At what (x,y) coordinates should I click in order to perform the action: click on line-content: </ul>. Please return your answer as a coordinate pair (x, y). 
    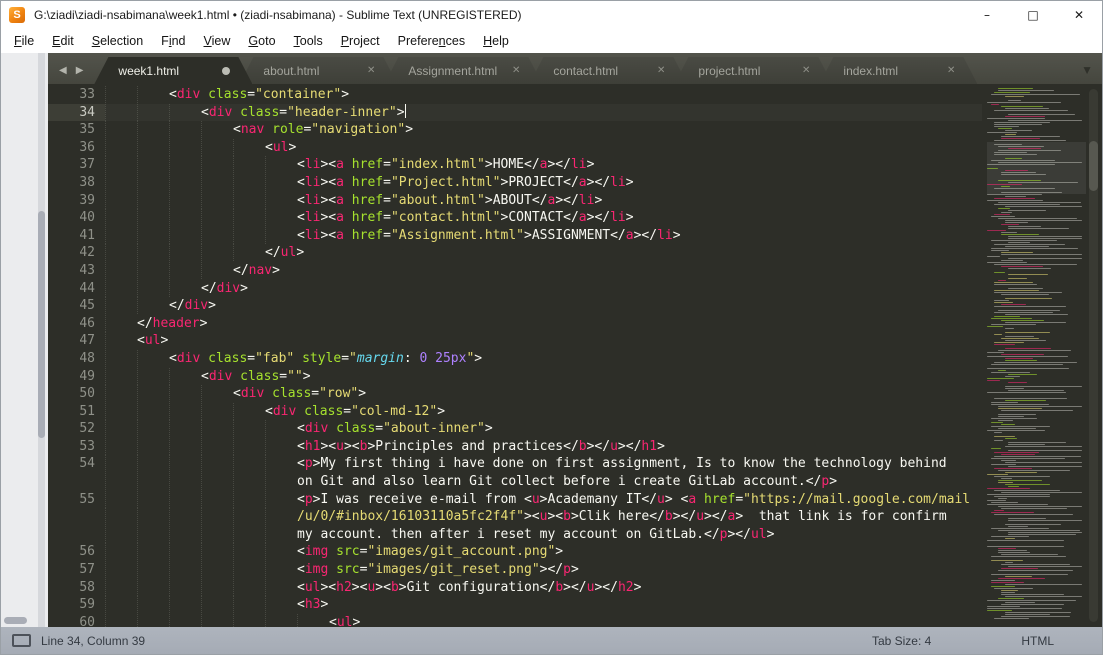
    Looking at the image, I should click on (204, 253).